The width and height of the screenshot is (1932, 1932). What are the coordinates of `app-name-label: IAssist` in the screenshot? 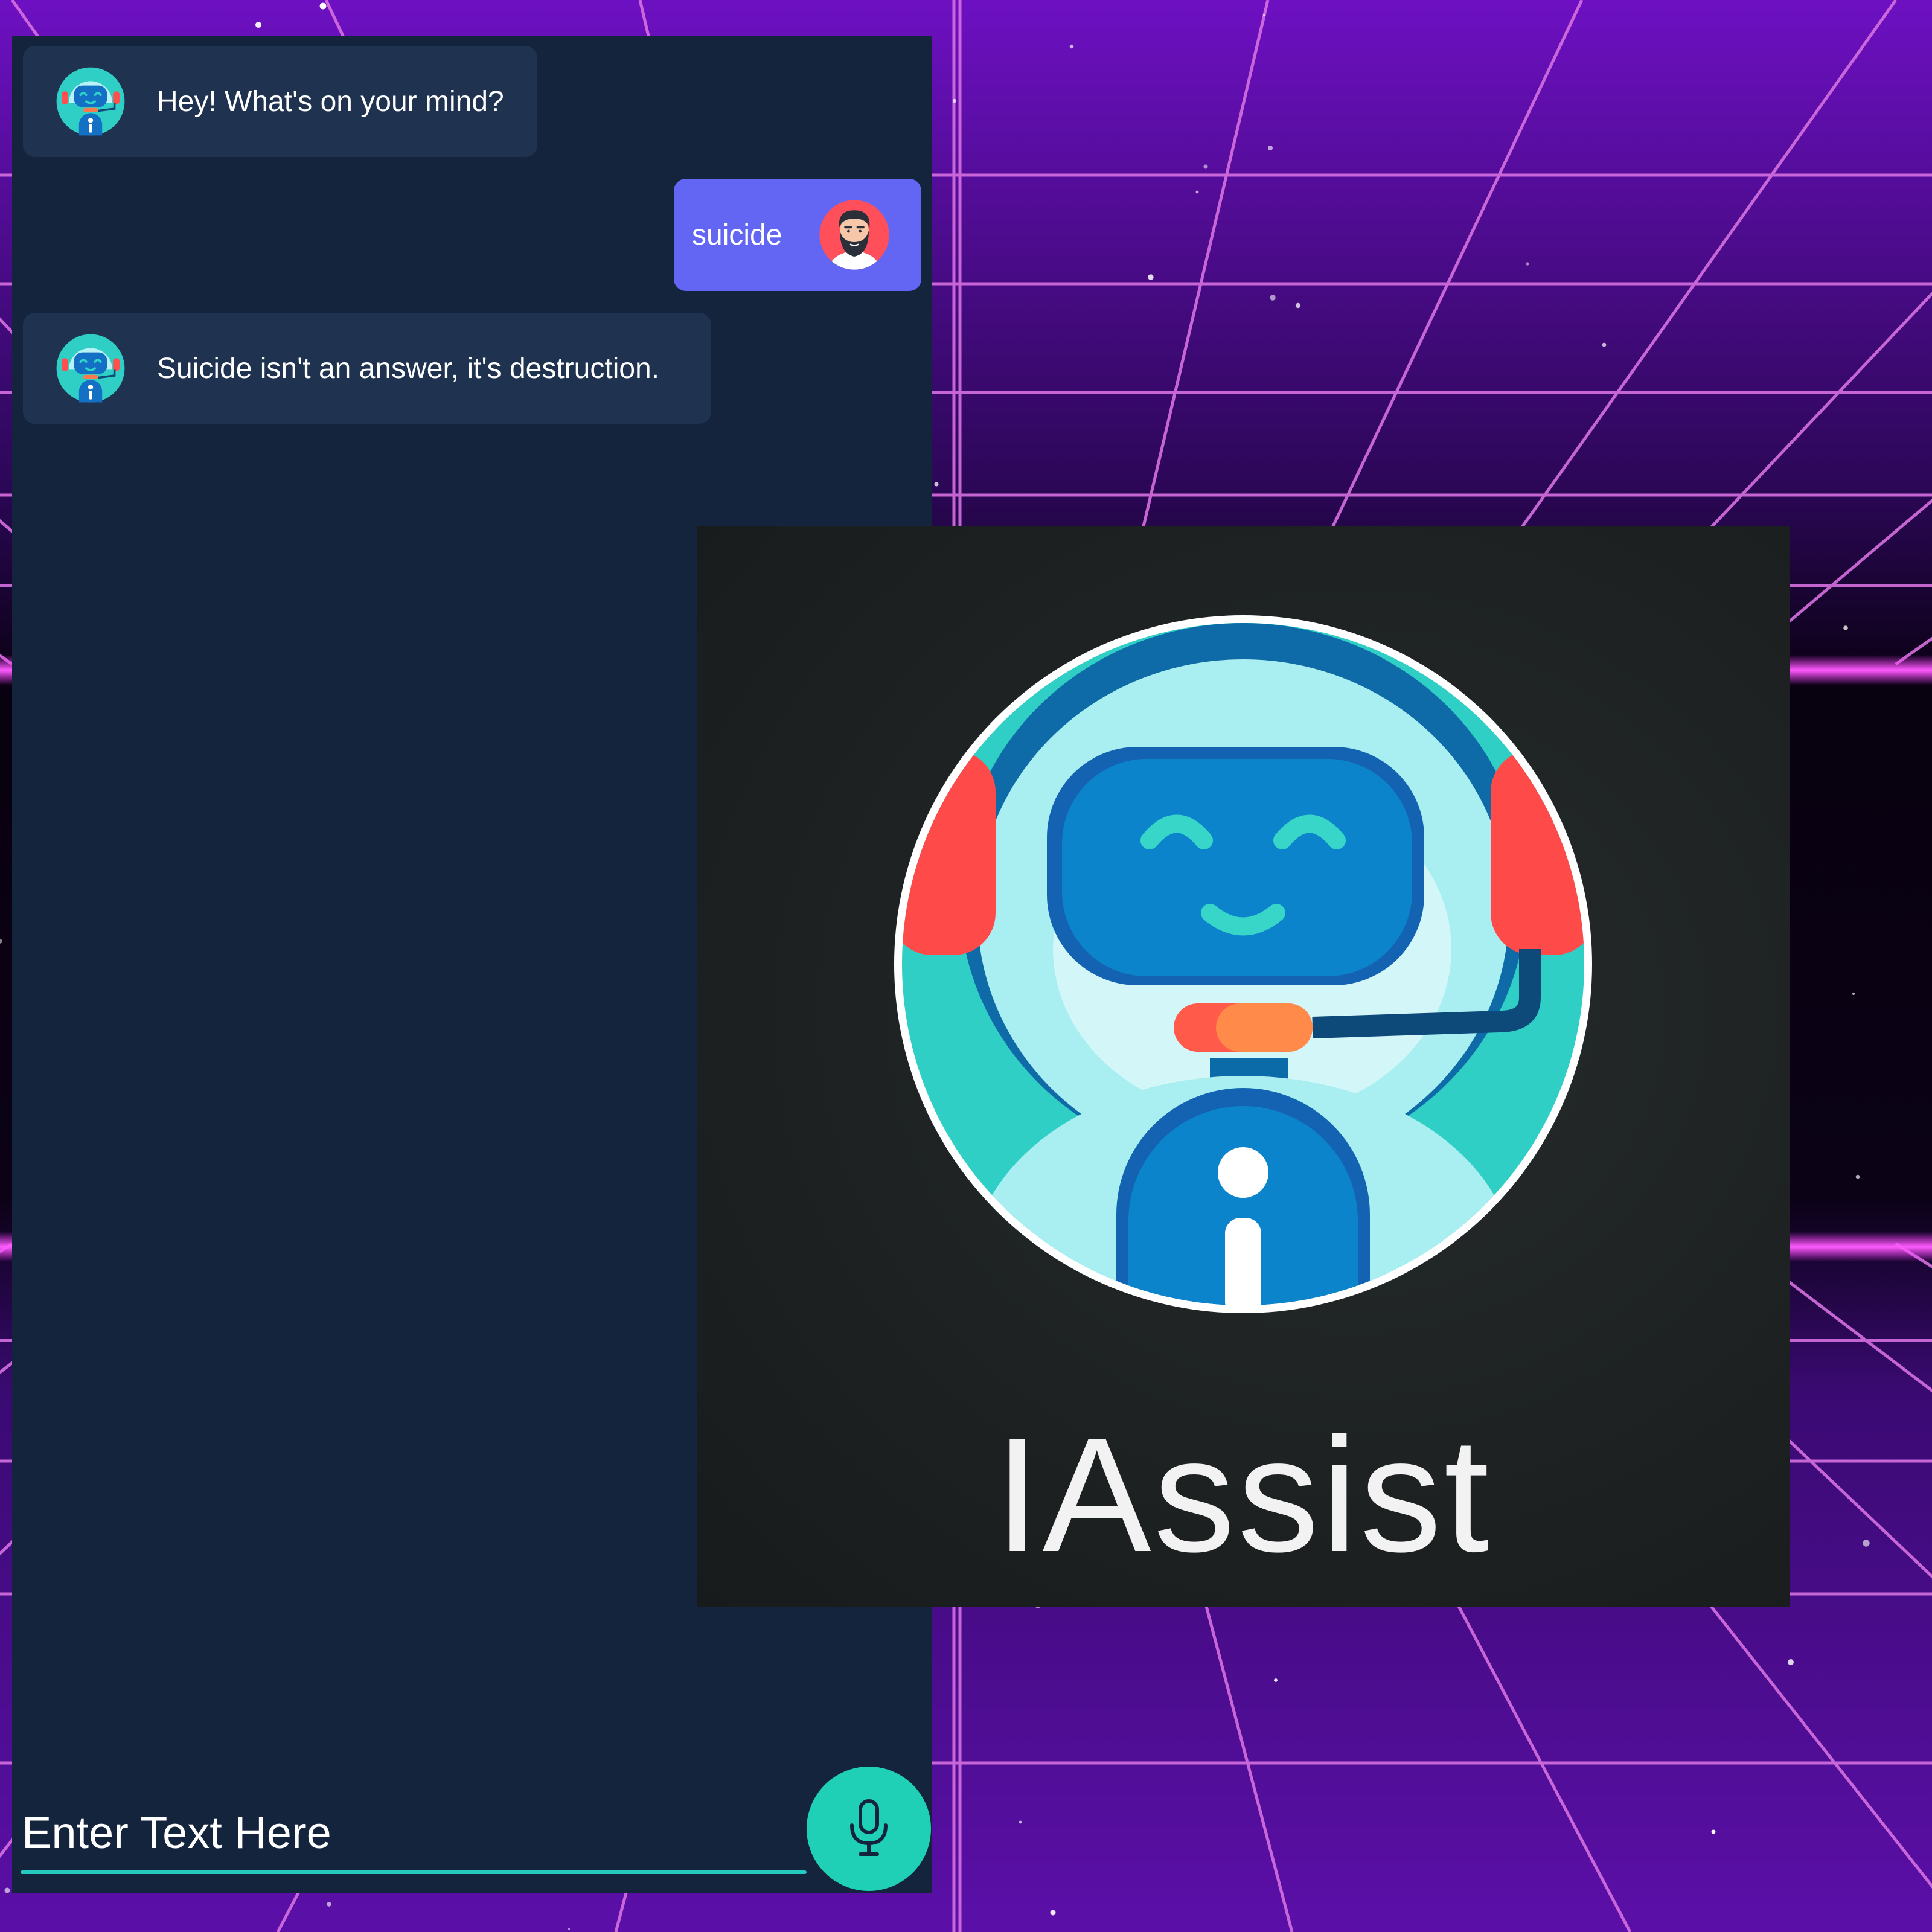 It's located at (1243, 1495).